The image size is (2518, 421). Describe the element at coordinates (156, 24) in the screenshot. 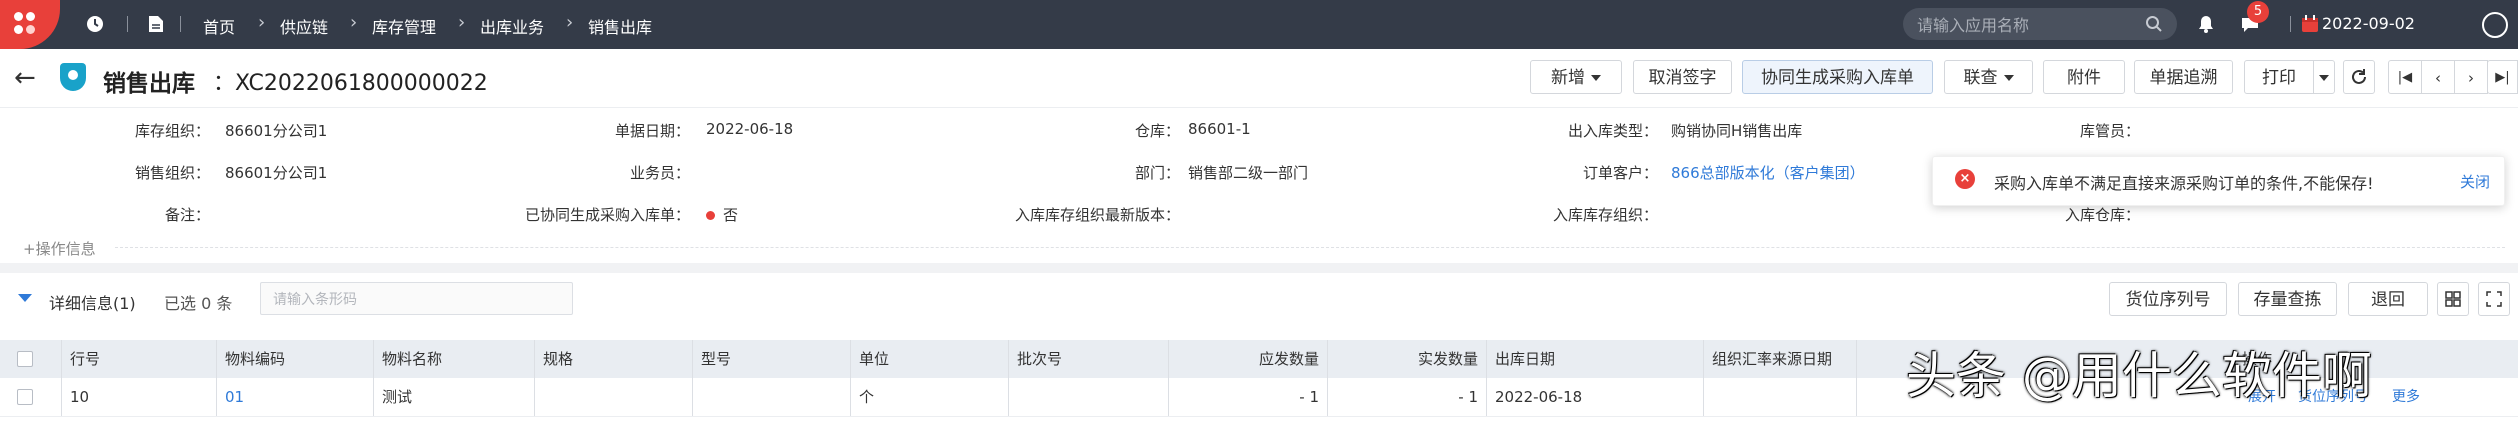

I see `document-icon` at that location.